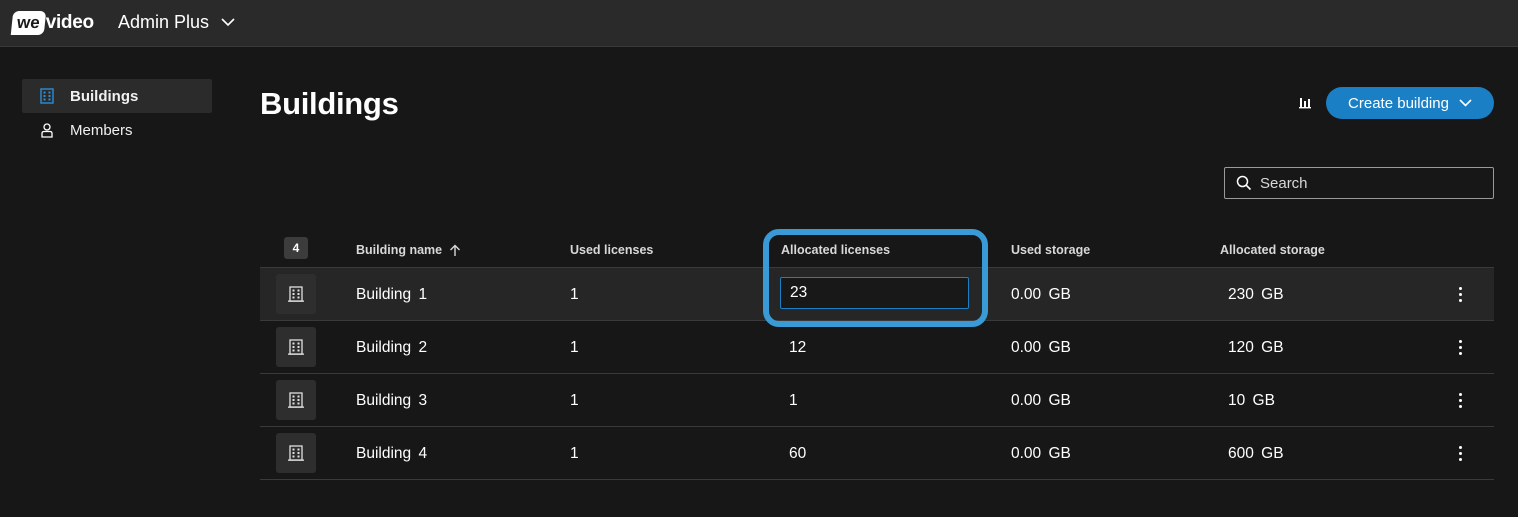 Image resolution: width=1518 pixels, height=517 pixels. I want to click on sidebar-item-label: Members, so click(101, 130).